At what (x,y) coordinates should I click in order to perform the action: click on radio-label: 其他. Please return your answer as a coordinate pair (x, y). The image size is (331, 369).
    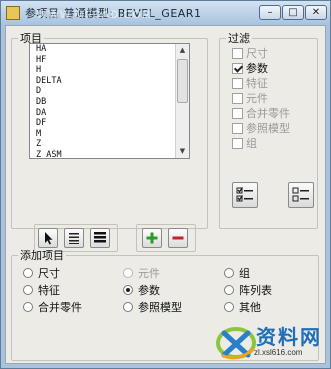
    Looking at the image, I should click on (250, 307).